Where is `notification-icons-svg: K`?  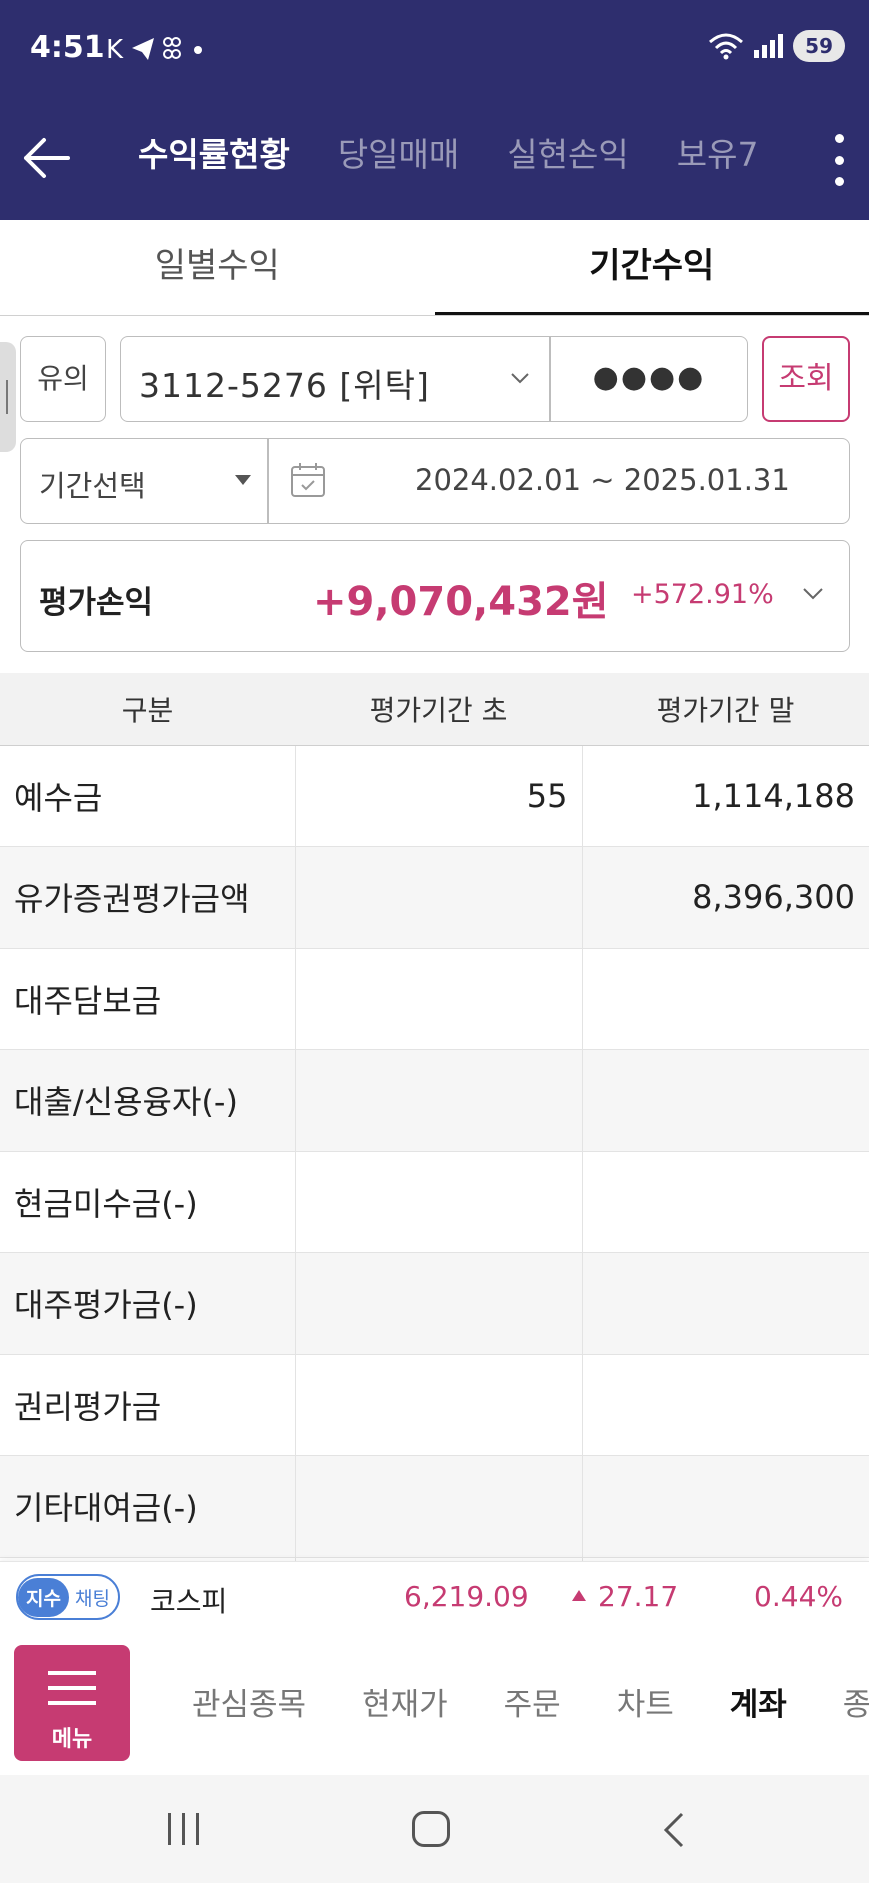
notification-icons-svg: K is located at coordinates (154, 50).